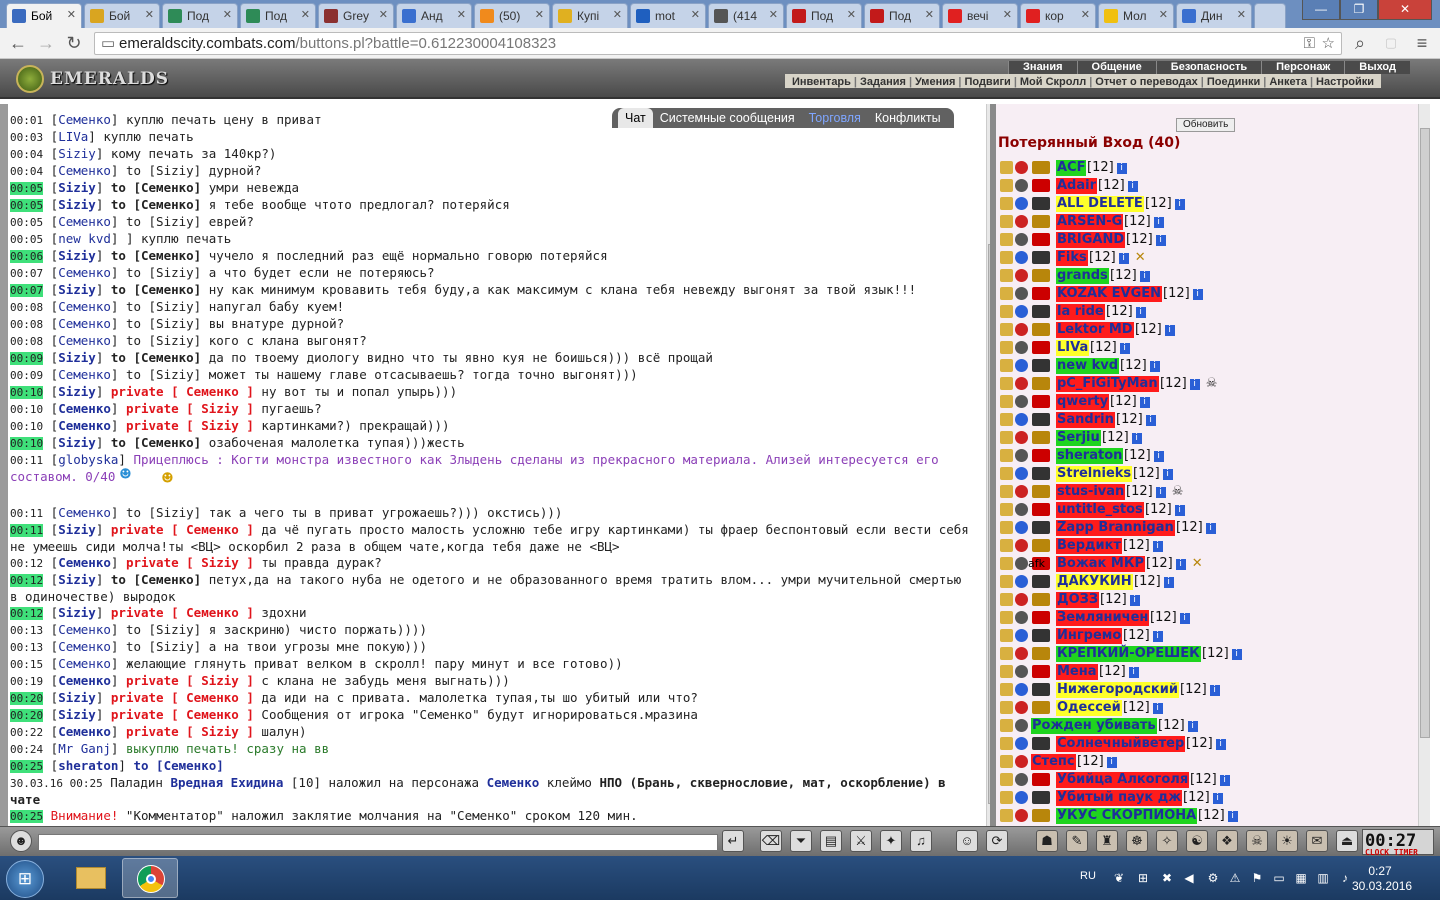 This screenshot has height=900, width=1440. I want to click on windows-icon: ⊞, so click(1143, 878).